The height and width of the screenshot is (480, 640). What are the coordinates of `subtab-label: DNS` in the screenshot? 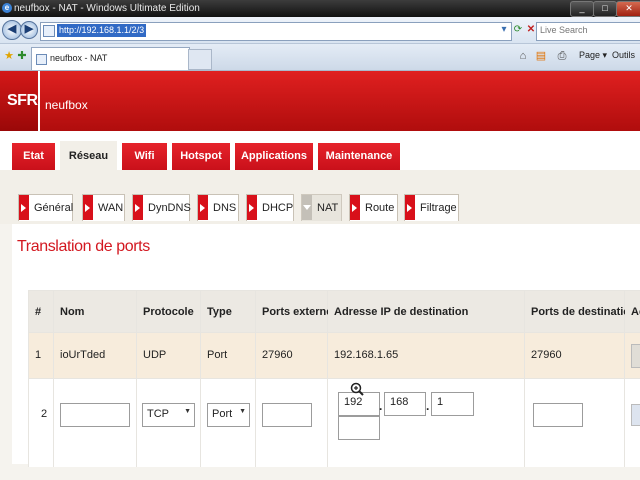 It's located at (225, 208).